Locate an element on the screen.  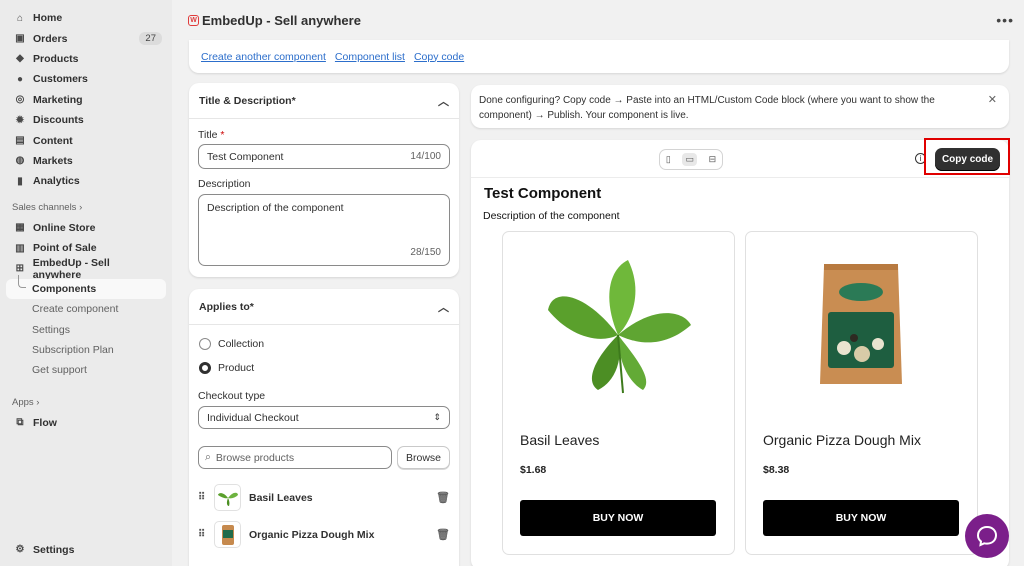
description-label: Description is located at coordinates (224, 184).